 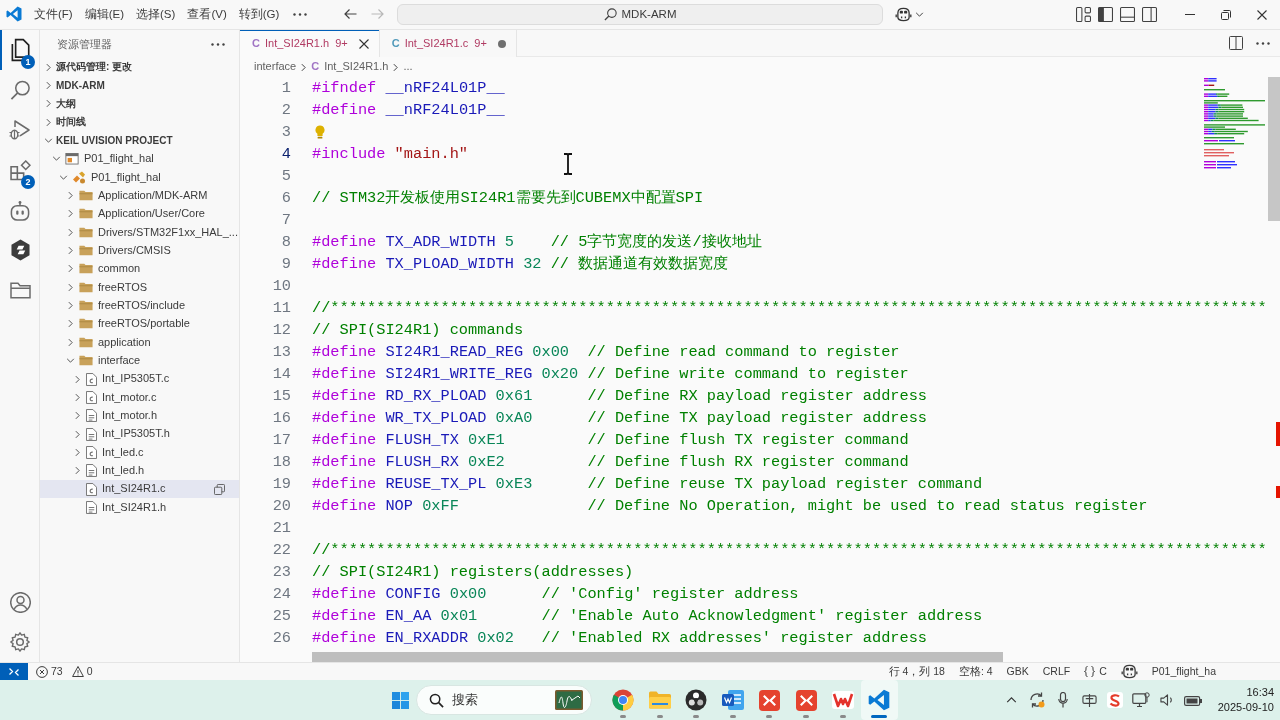 What do you see at coordinates (1234, 123) in the screenshot?
I see `minimap` at bounding box center [1234, 123].